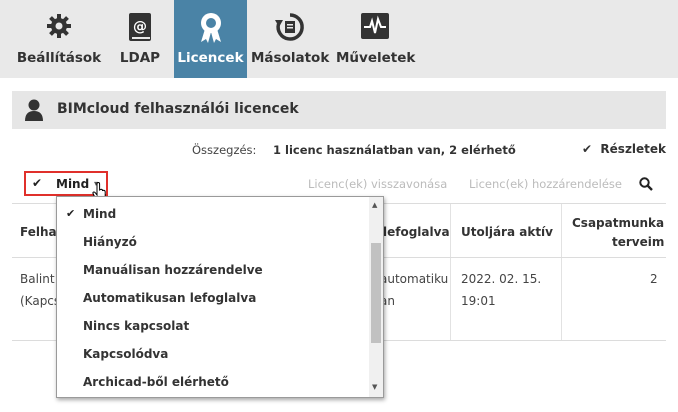 The height and width of the screenshot is (412, 678). Describe the element at coordinates (290, 58) in the screenshot. I see `tab-label: Másolatok` at that location.